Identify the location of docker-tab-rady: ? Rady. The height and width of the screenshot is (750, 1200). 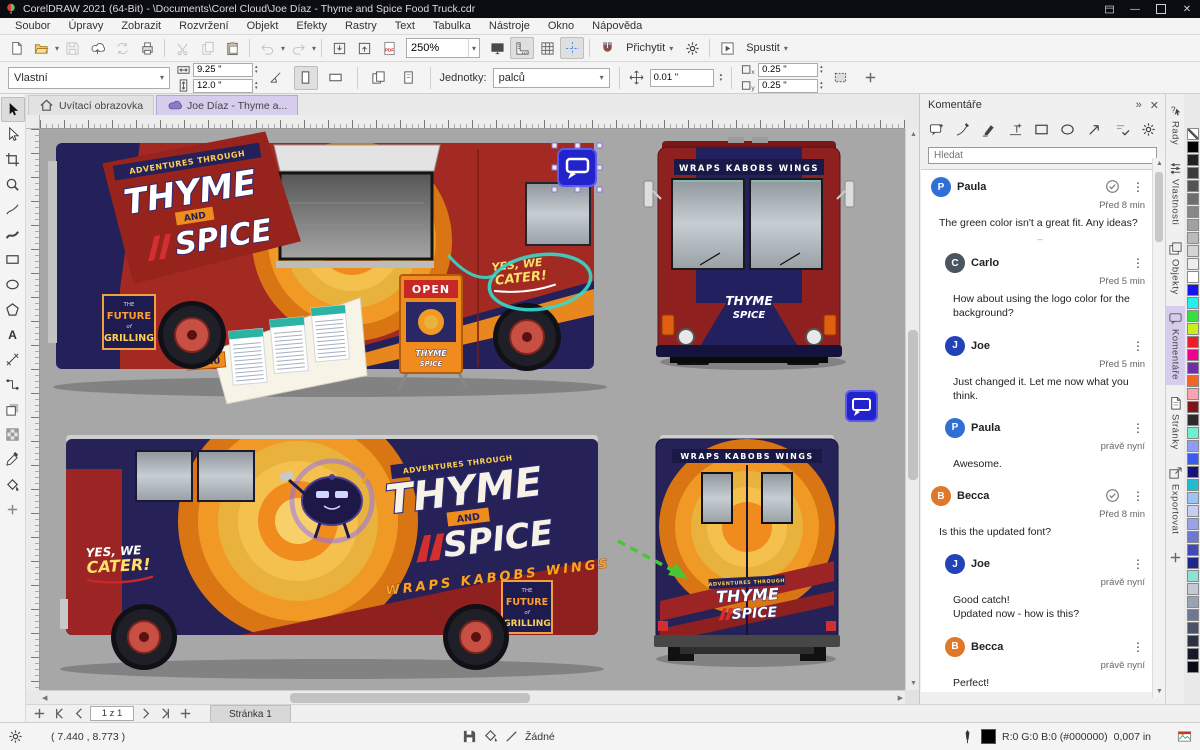
(1175, 124).